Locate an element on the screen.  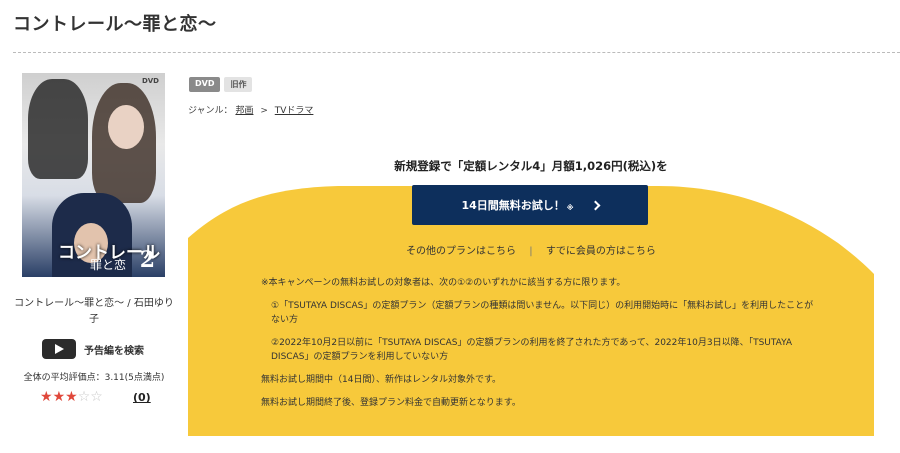
plan-links: その他のプランはこちら | すでに会員の方はこちら is located at coordinates (531, 249).